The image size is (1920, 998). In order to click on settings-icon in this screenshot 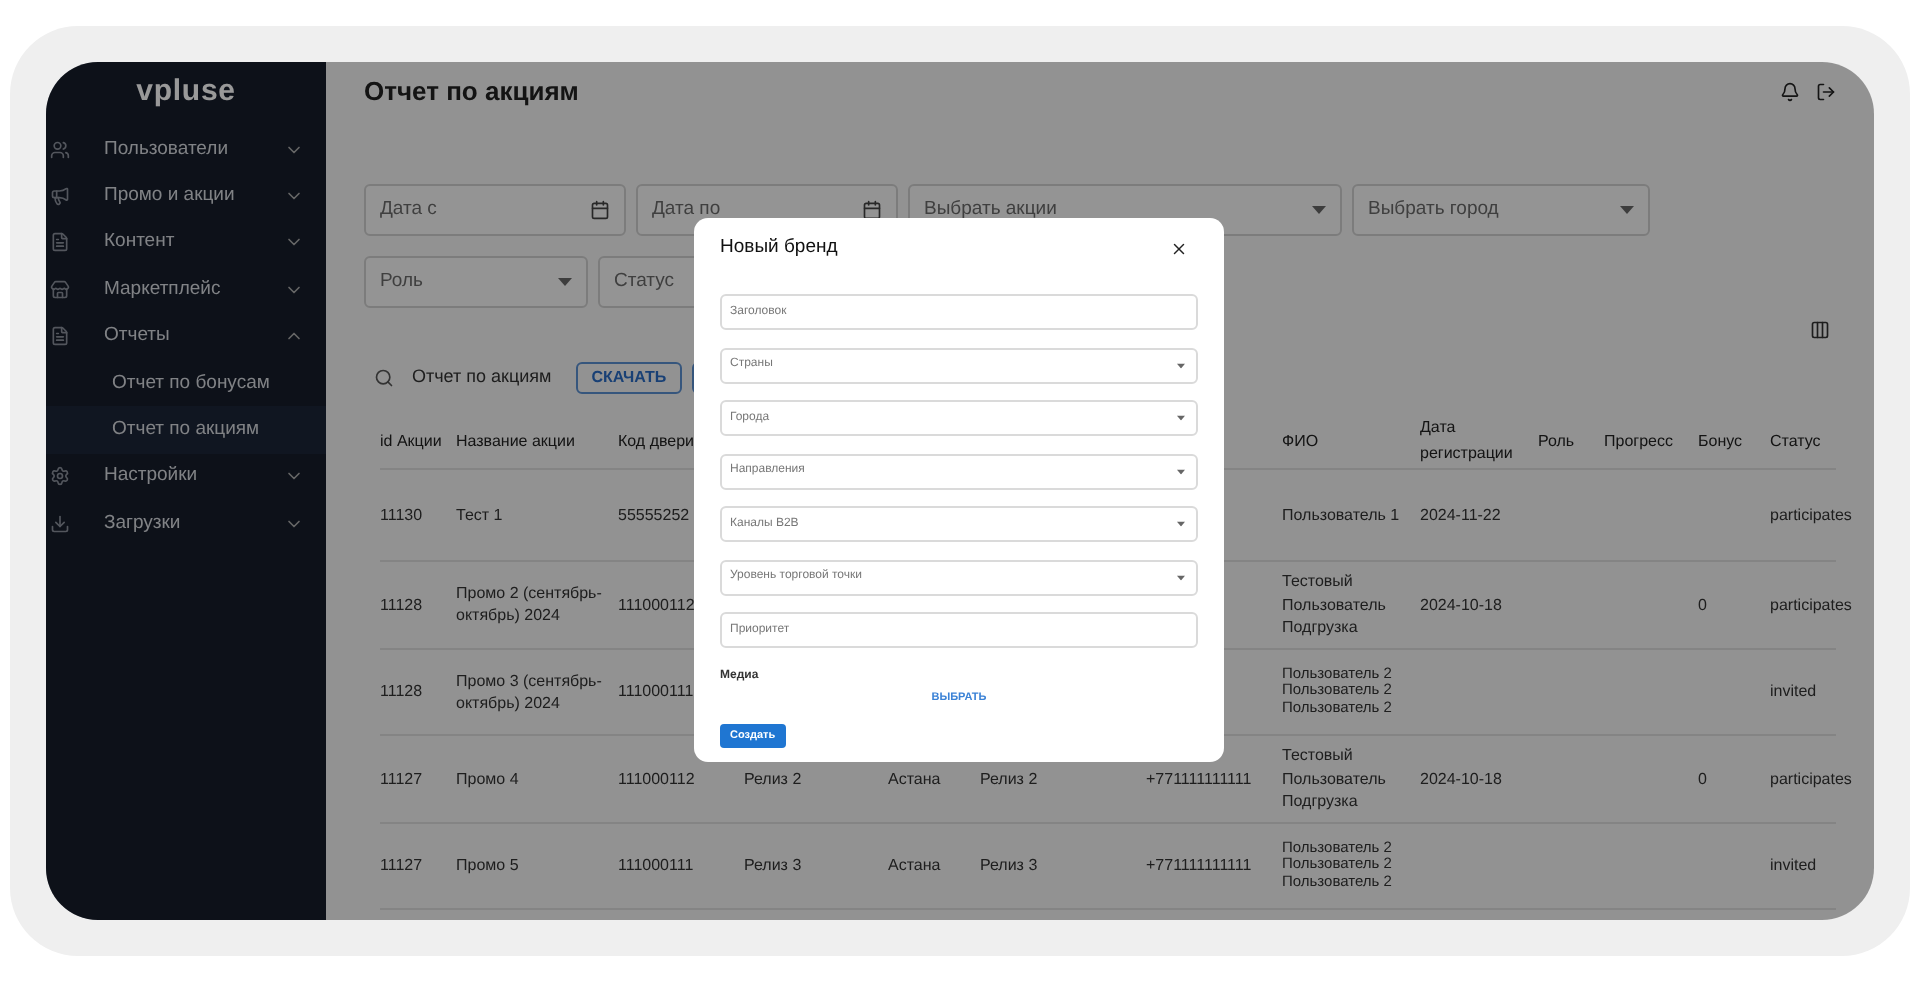, I will do `click(60, 476)`.